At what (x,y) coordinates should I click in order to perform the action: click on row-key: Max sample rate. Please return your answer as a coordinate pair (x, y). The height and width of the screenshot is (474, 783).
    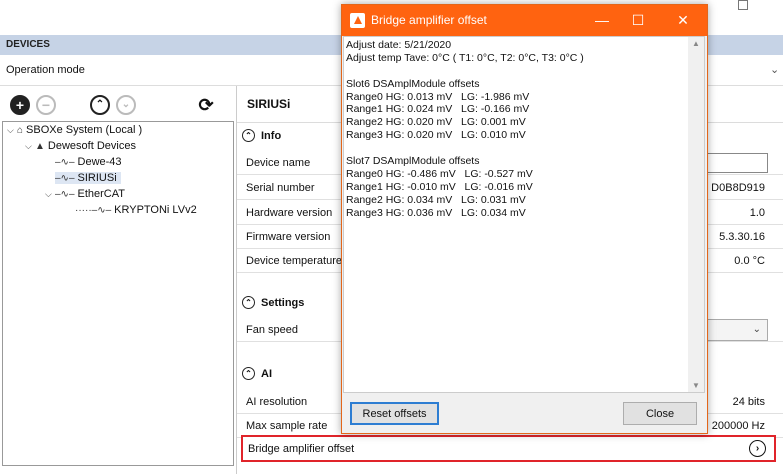
    Looking at the image, I should click on (287, 426).